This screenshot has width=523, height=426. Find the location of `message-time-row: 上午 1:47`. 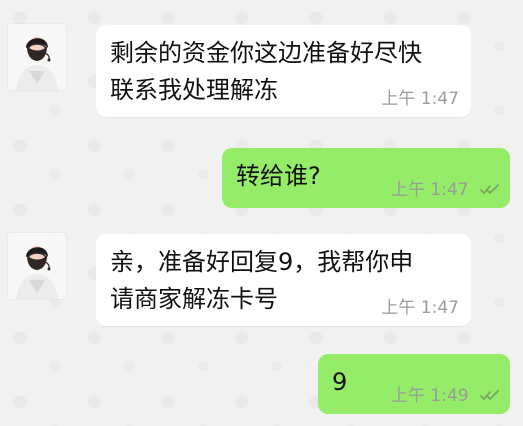

message-time-row: 上午 1:47 is located at coordinates (445, 187).